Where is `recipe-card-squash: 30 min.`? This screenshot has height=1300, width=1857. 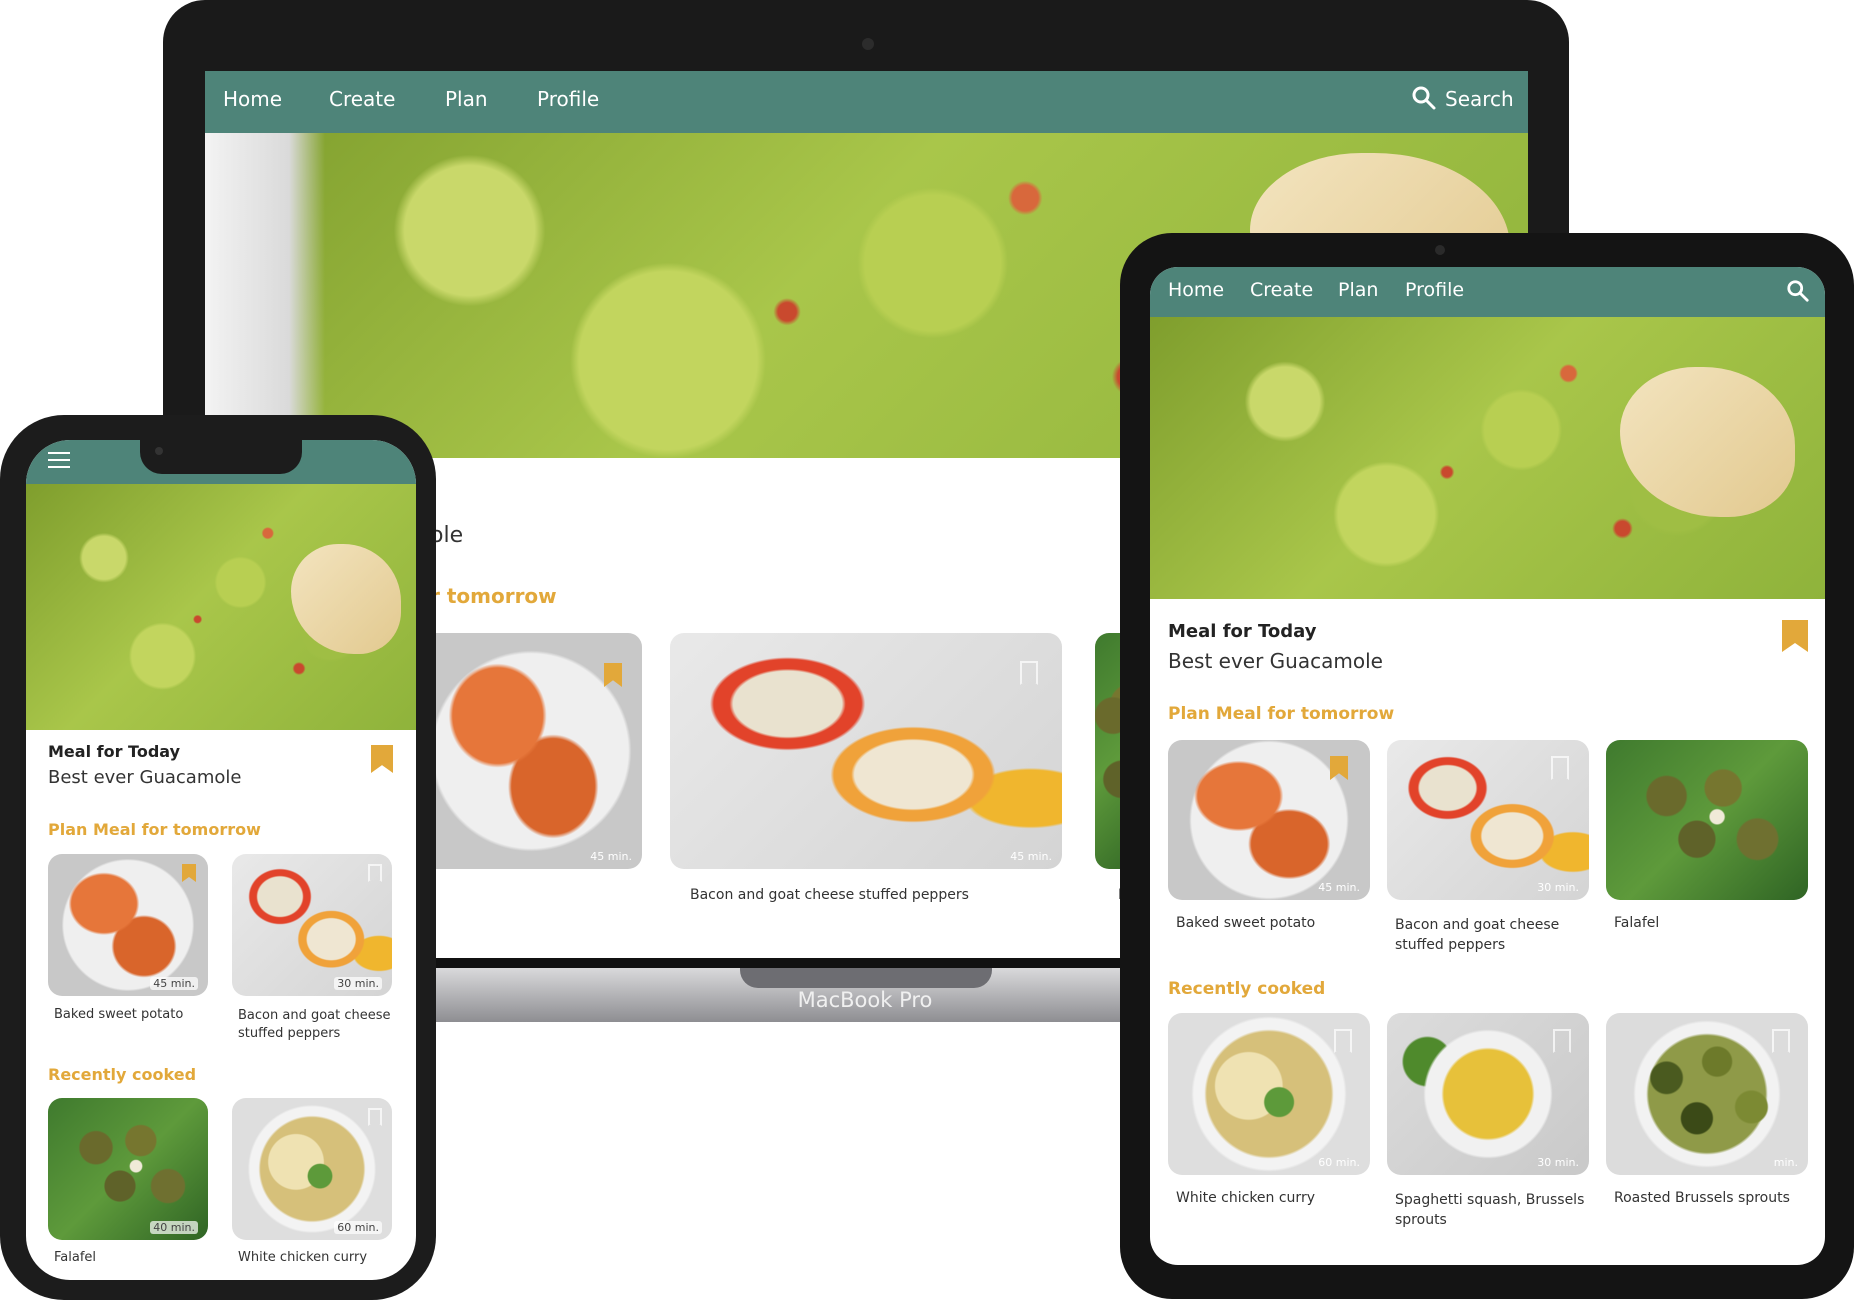
recipe-card-squash: 30 min. is located at coordinates (1488, 1094).